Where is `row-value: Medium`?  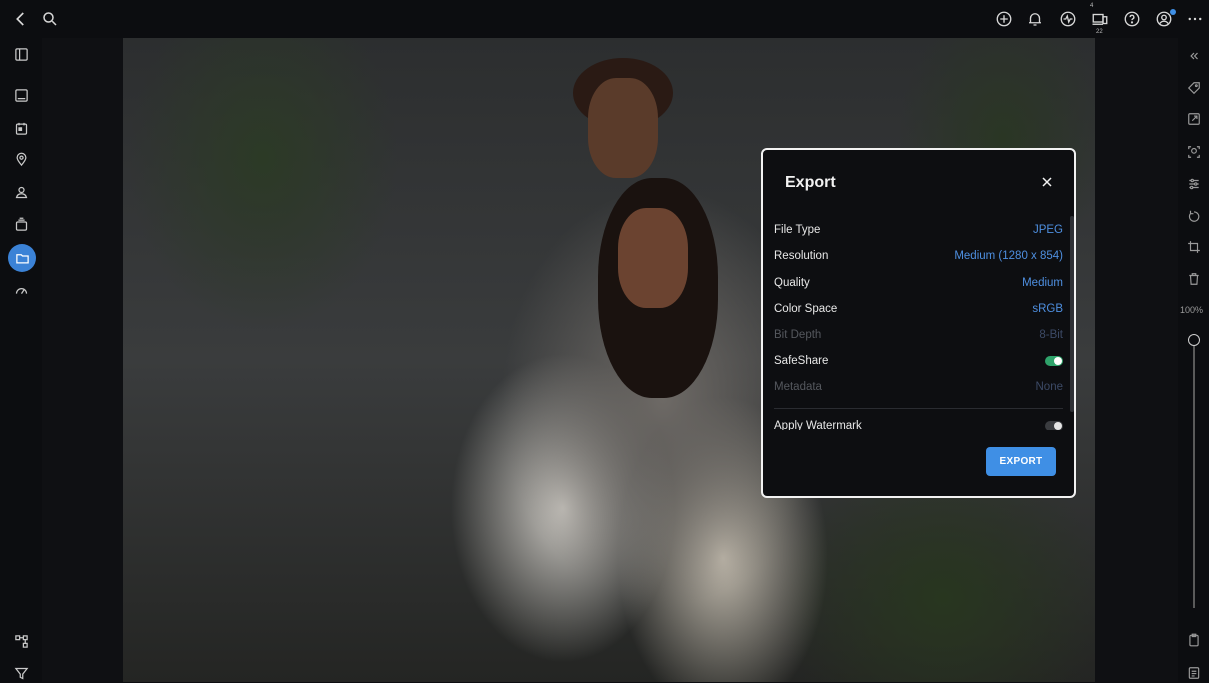
row-value: Medium is located at coordinates (1042, 283).